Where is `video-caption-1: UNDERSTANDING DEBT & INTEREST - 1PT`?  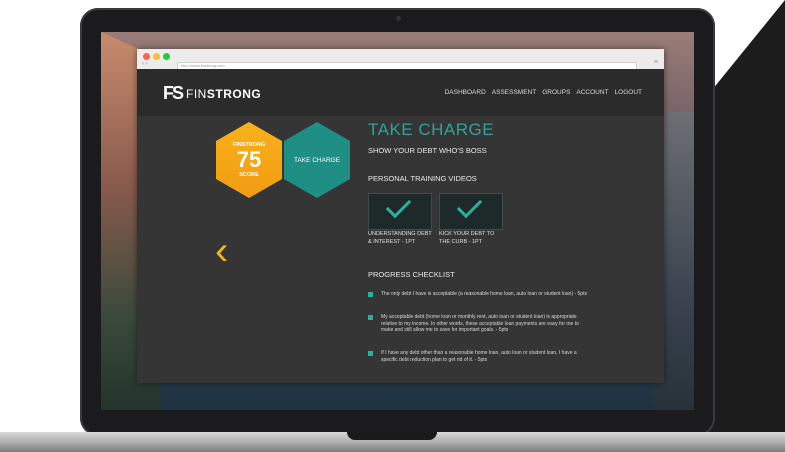 video-caption-1: UNDERSTANDING DEBT & INTEREST - 1PT is located at coordinates (400, 238).